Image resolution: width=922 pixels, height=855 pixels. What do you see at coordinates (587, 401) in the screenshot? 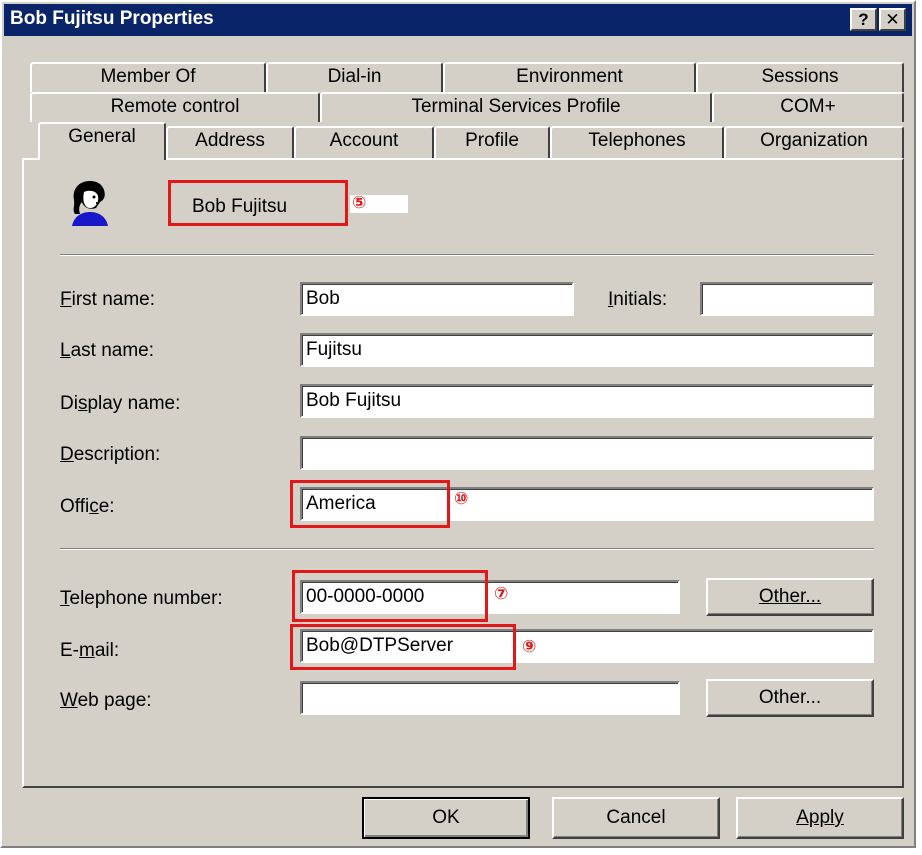
I see `display-name-field: Bob Fujitsu` at bounding box center [587, 401].